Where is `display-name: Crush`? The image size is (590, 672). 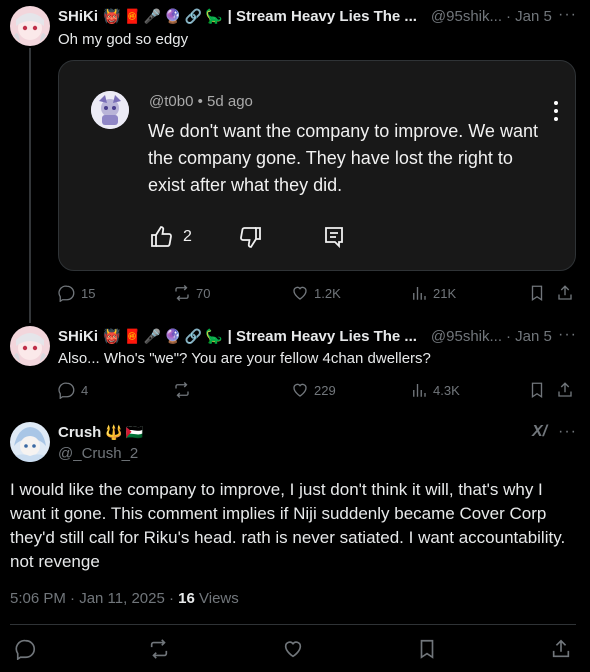
display-name: Crush is located at coordinates (79, 432).